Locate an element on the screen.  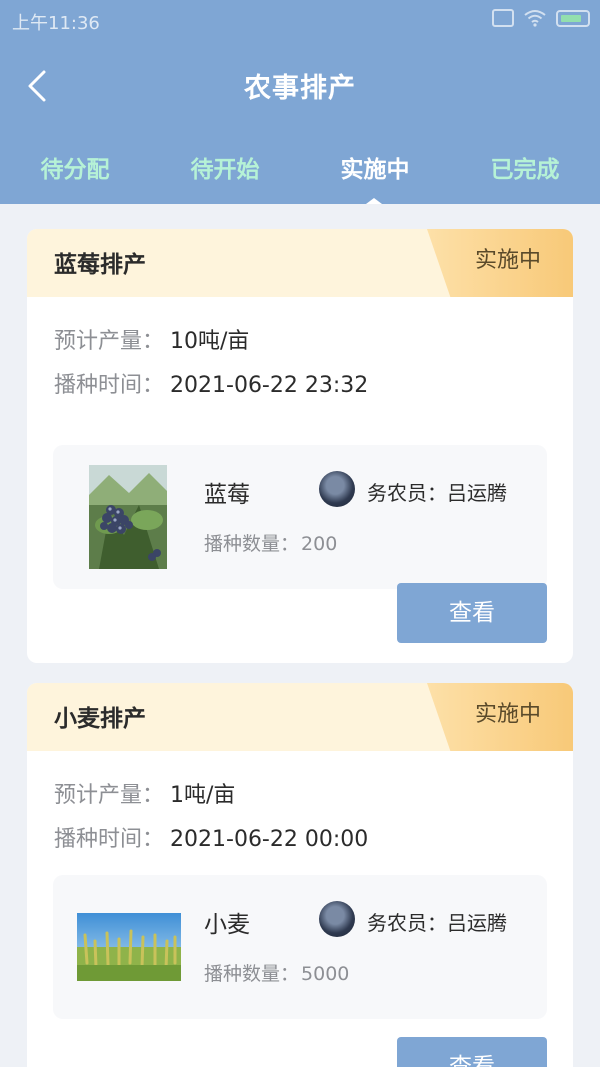
yield-value: 1吨/亩 is located at coordinates (203, 795).